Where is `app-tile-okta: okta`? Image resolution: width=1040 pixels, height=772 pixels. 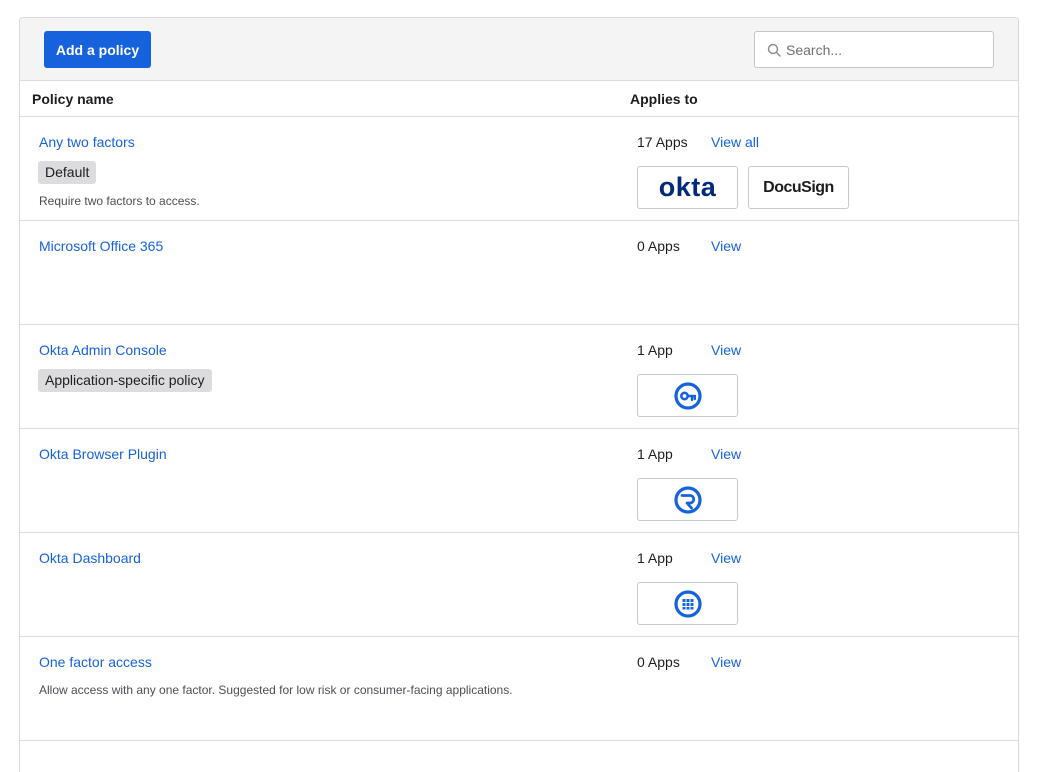 app-tile-okta: okta is located at coordinates (687, 187).